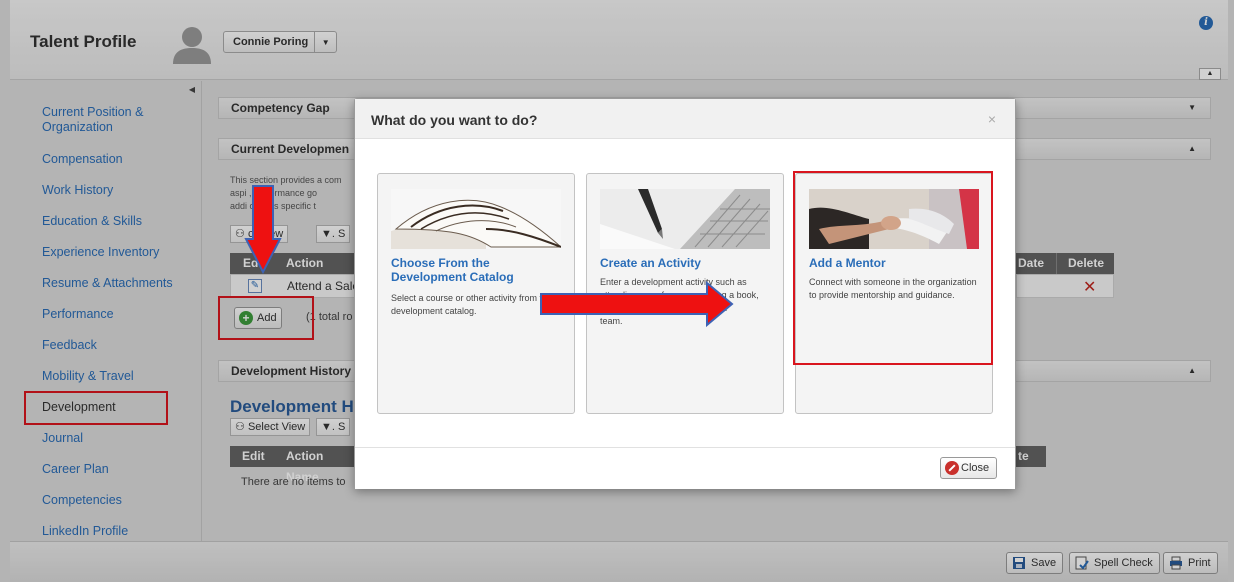 The image size is (1234, 582). Describe the element at coordinates (685, 219) in the screenshot. I see `laptop-pen-image` at that location.